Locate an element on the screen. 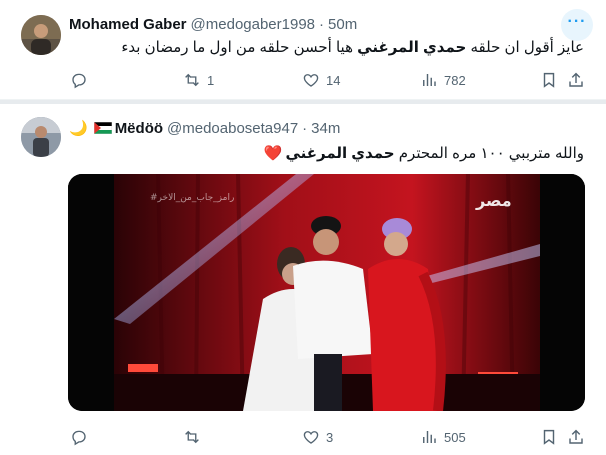  handle: @medoaboseta947 is located at coordinates (232, 128).